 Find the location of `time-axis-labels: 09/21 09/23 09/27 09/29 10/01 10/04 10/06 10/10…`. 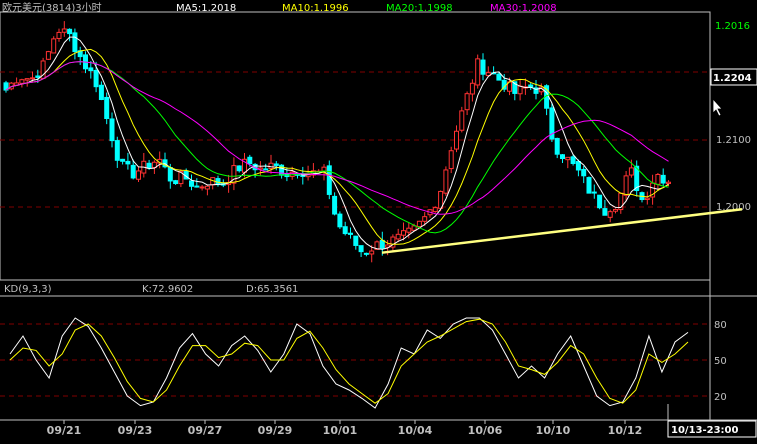

time-axis-labels: 09/21 09/23 09/27 09/29 10/01 10/04 10/06 10/10… is located at coordinates (345, 428).